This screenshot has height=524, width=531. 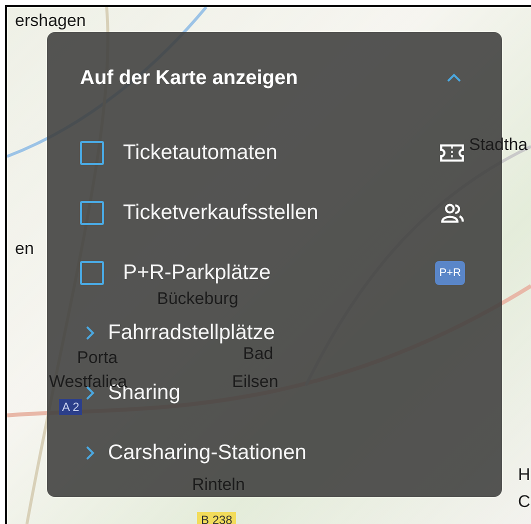 I want to click on place-label: Porta, so click(x=97, y=358).